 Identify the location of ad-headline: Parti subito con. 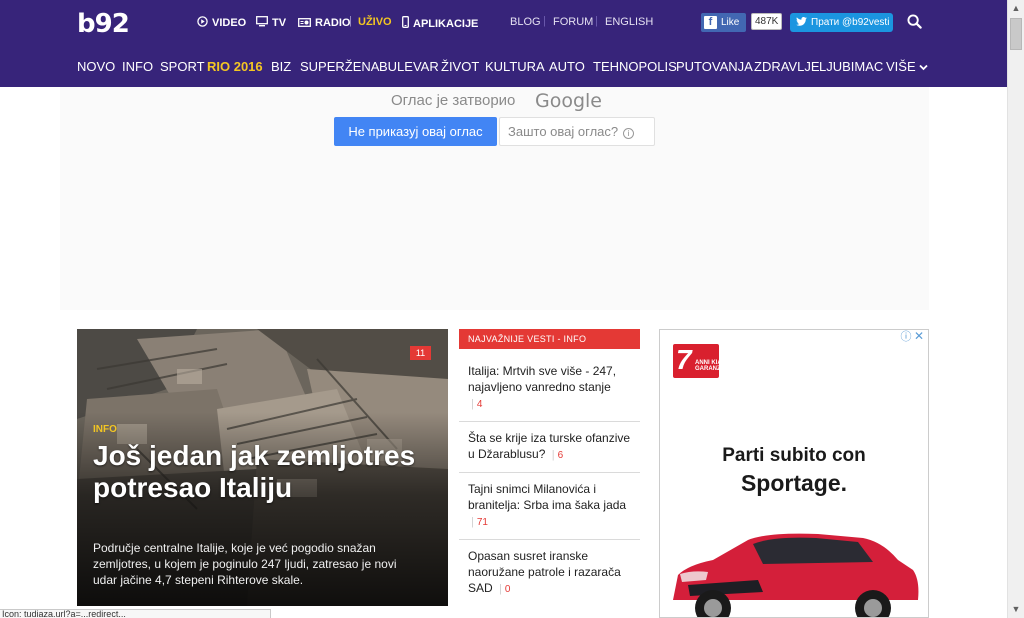
(794, 455).